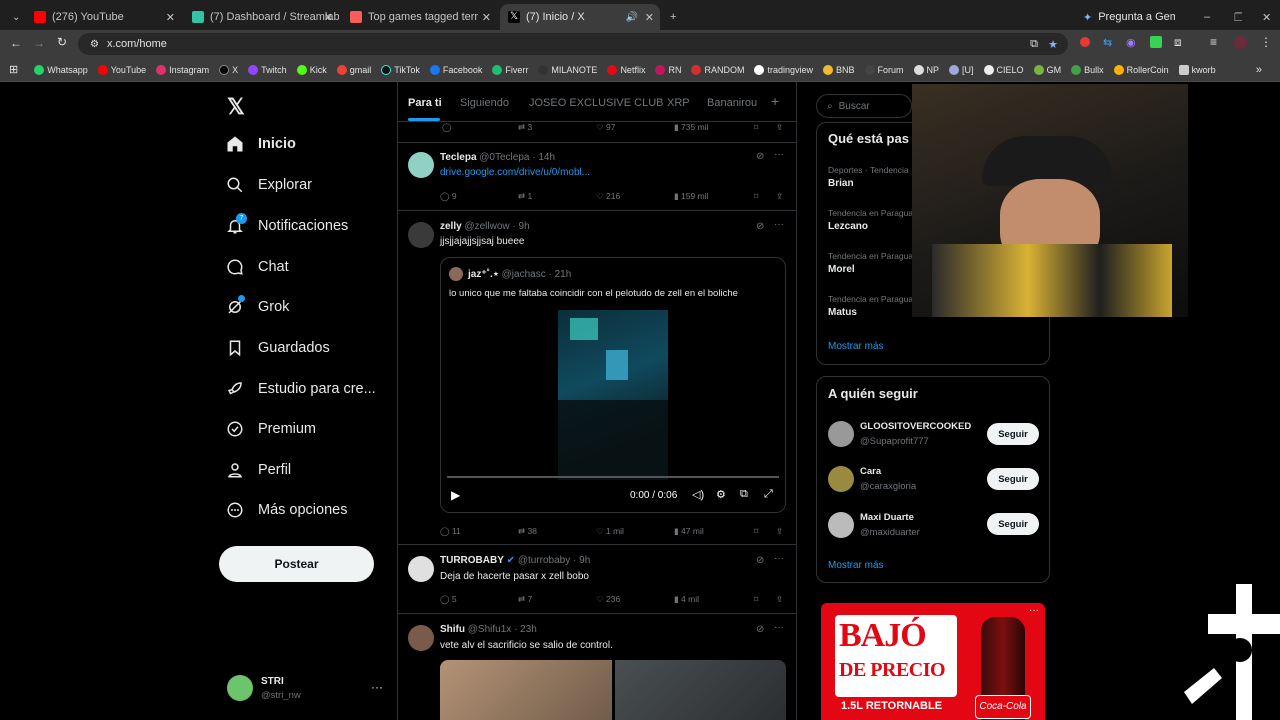 The width and height of the screenshot is (1280, 720). What do you see at coordinates (698, 494) in the screenshot?
I see `volume-icon: ◁)` at bounding box center [698, 494].